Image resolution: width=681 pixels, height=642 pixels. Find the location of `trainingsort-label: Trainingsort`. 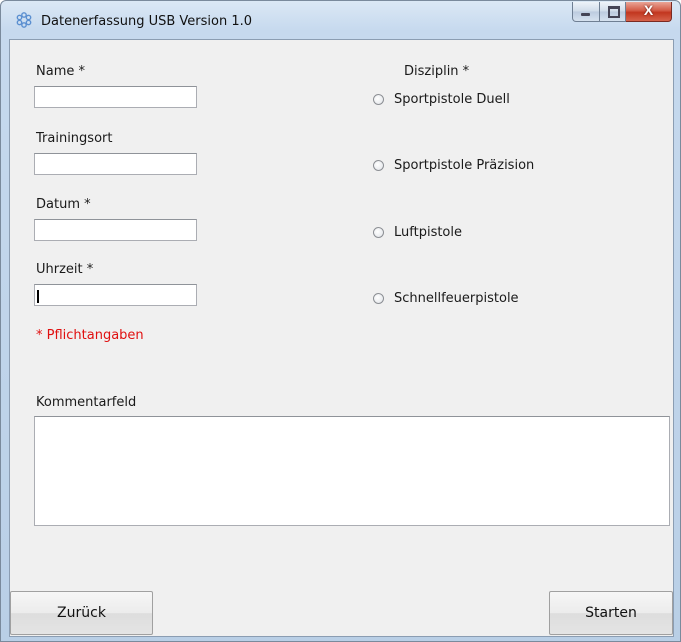

trainingsort-label: Trainingsort is located at coordinates (74, 138).